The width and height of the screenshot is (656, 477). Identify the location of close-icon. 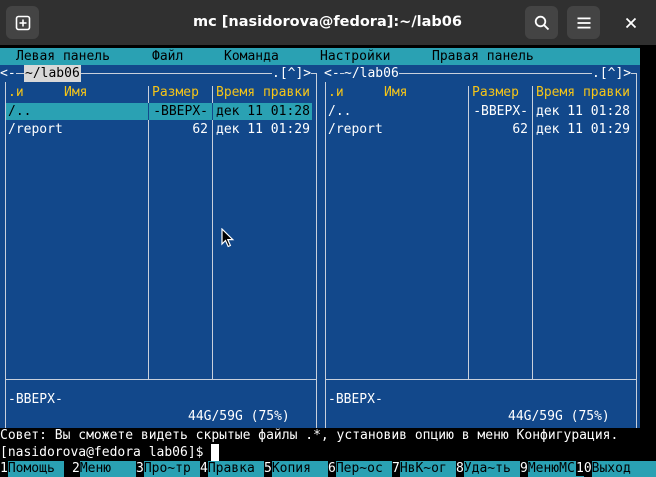
(630, 22).